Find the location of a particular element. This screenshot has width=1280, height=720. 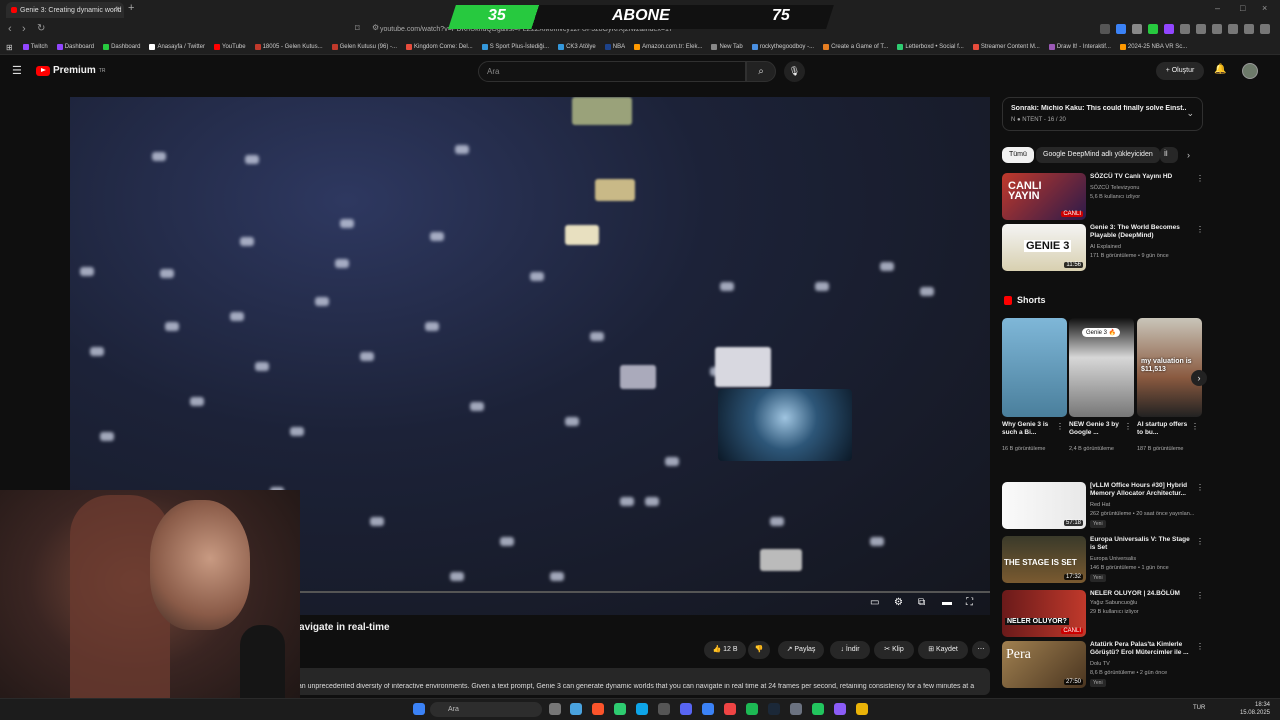

bookmark-icon: ⌑ is located at coordinates (357, 28).